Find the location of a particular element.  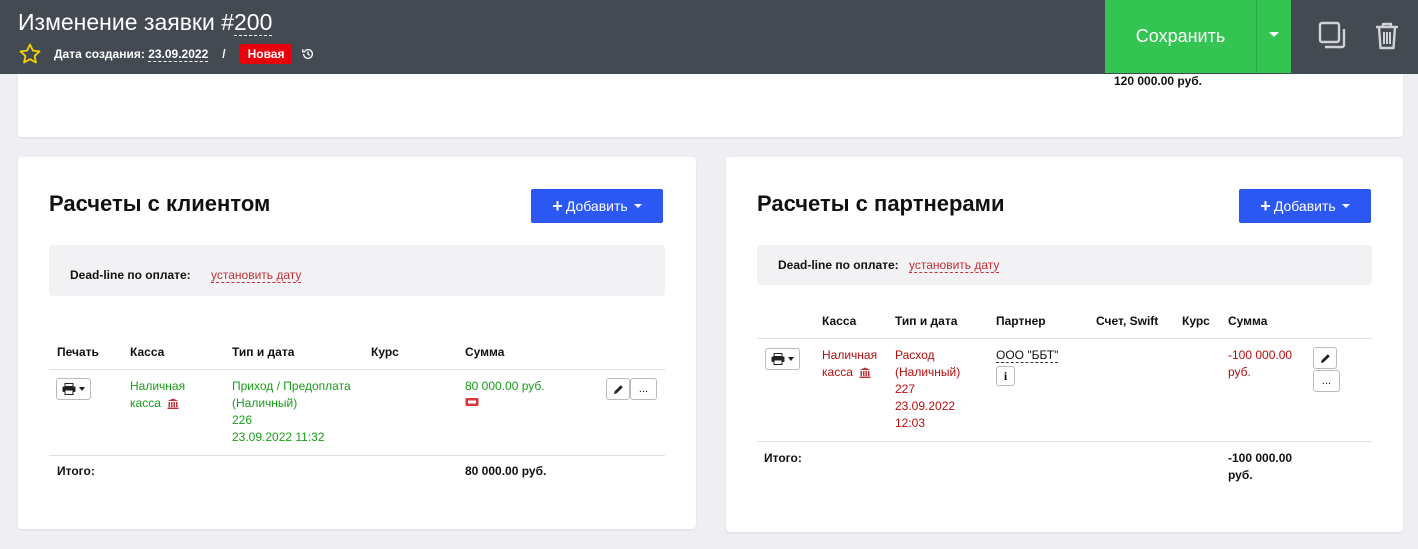

save-button: Сохранить is located at coordinates (1180, 36).